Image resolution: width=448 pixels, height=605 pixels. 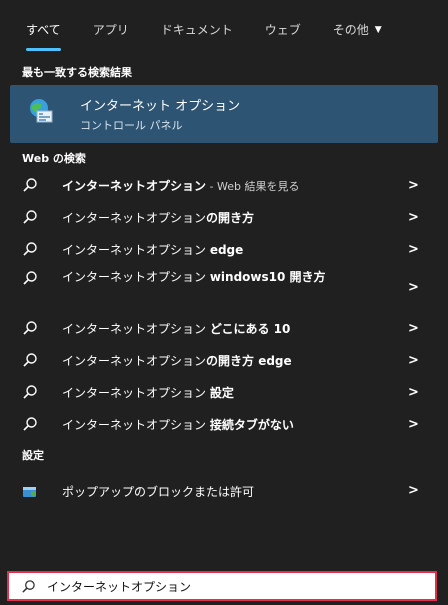 I want to click on web-result-label: インターネットオプションの開き方, so click(x=158, y=217).